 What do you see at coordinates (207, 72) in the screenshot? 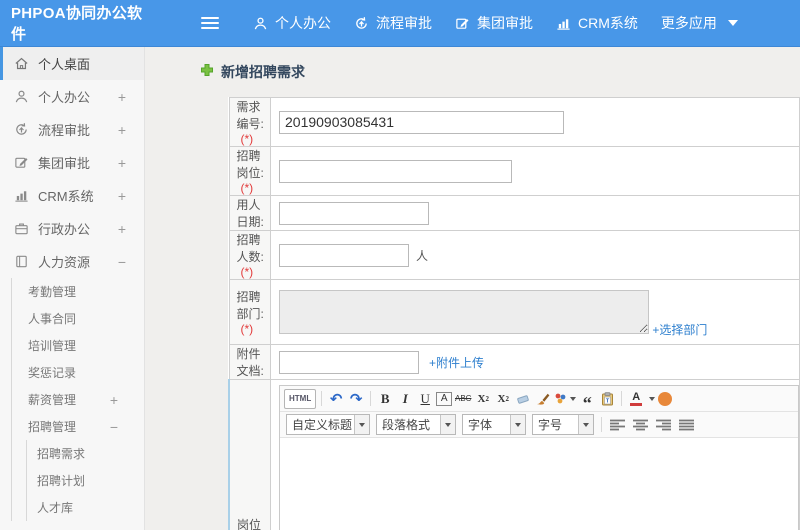
I see `add-plus-icon` at bounding box center [207, 72].